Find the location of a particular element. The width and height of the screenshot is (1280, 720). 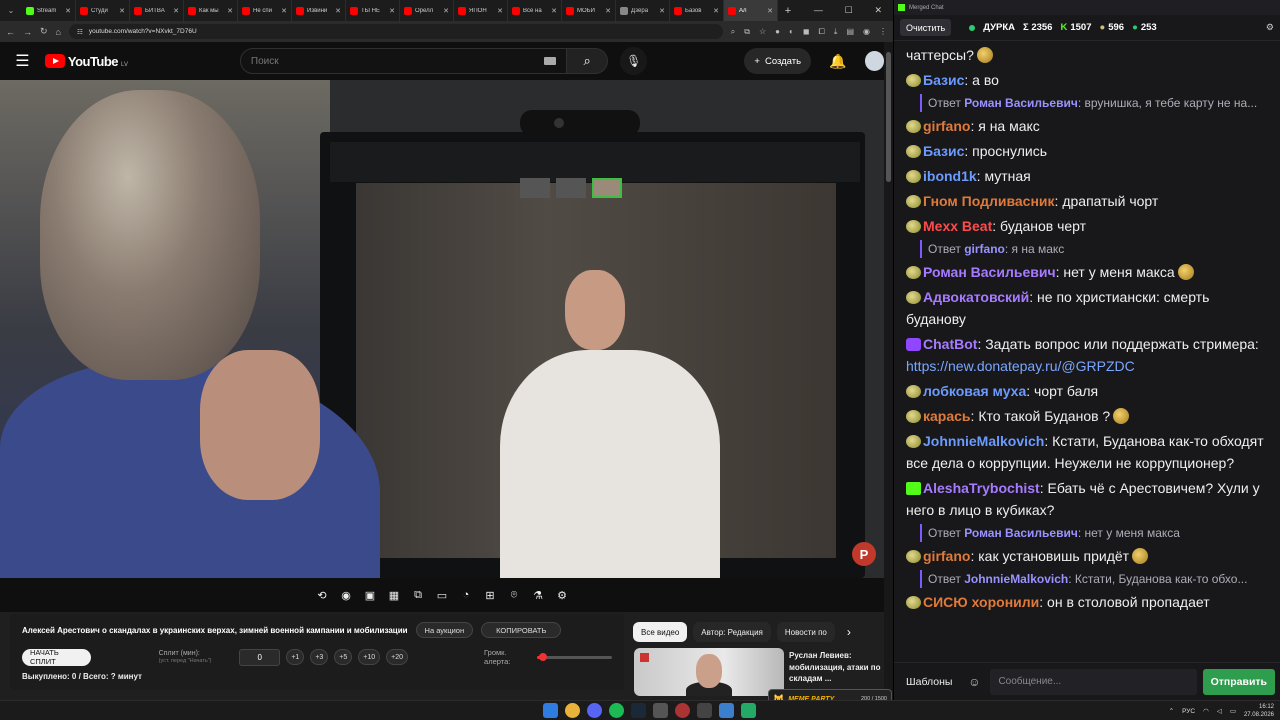

home-icon: ⌂ is located at coordinates (58, 32).